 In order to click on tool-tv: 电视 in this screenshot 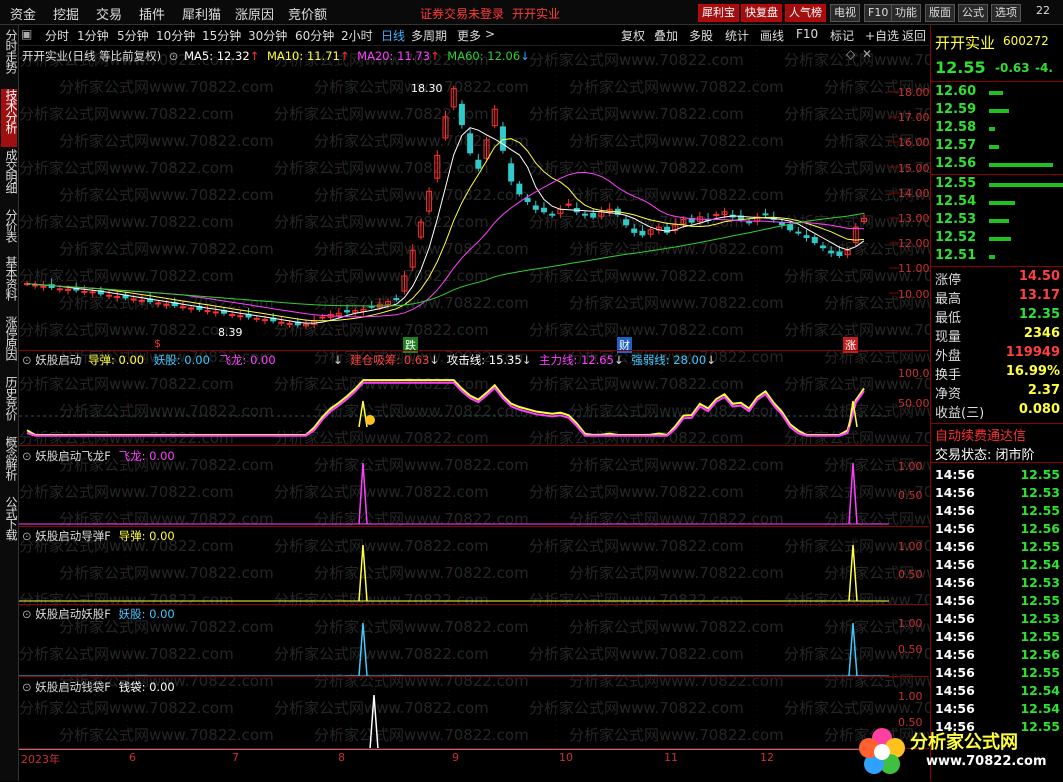, I will do `click(845, 13)`.